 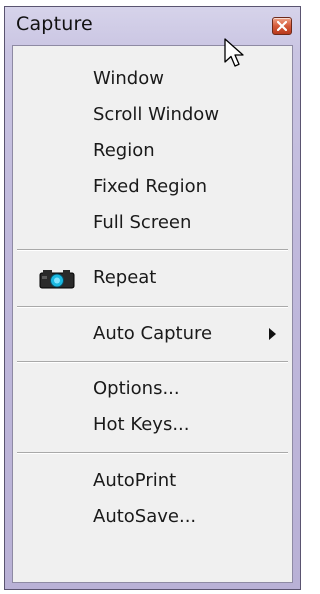 What do you see at coordinates (128, 78) in the screenshot?
I see `menu-item-label: Window` at bounding box center [128, 78].